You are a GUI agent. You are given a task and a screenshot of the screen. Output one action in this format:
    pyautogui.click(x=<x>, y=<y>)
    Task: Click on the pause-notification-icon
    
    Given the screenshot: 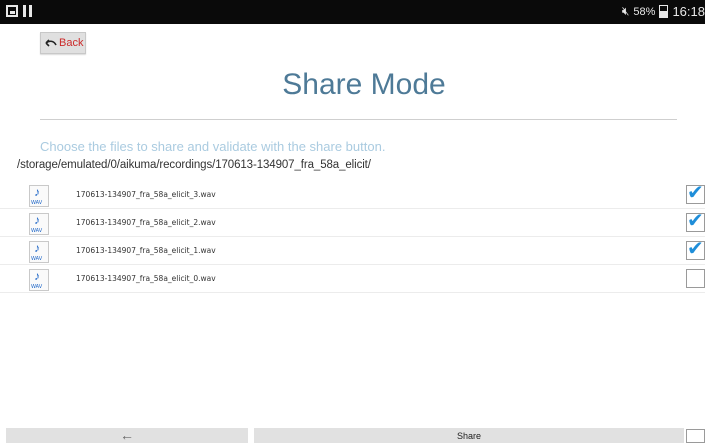 What is the action you would take?
    pyautogui.click(x=27, y=11)
    